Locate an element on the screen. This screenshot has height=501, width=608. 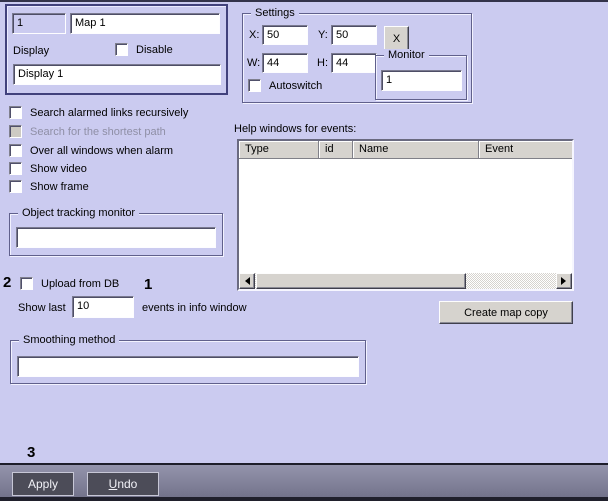
w-label: W: is located at coordinates (254, 63).